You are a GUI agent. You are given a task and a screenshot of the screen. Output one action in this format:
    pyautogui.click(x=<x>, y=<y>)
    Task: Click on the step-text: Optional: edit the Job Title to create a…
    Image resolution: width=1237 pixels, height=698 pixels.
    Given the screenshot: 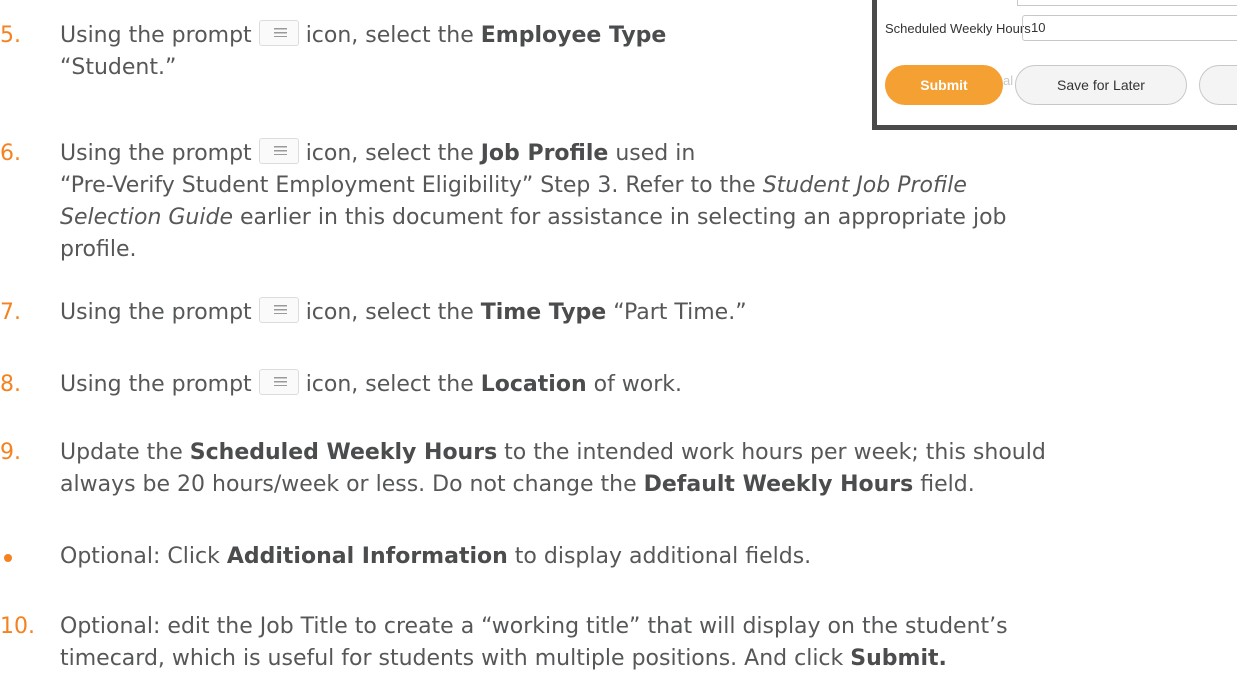 What is the action you would take?
    pyautogui.click(x=534, y=626)
    